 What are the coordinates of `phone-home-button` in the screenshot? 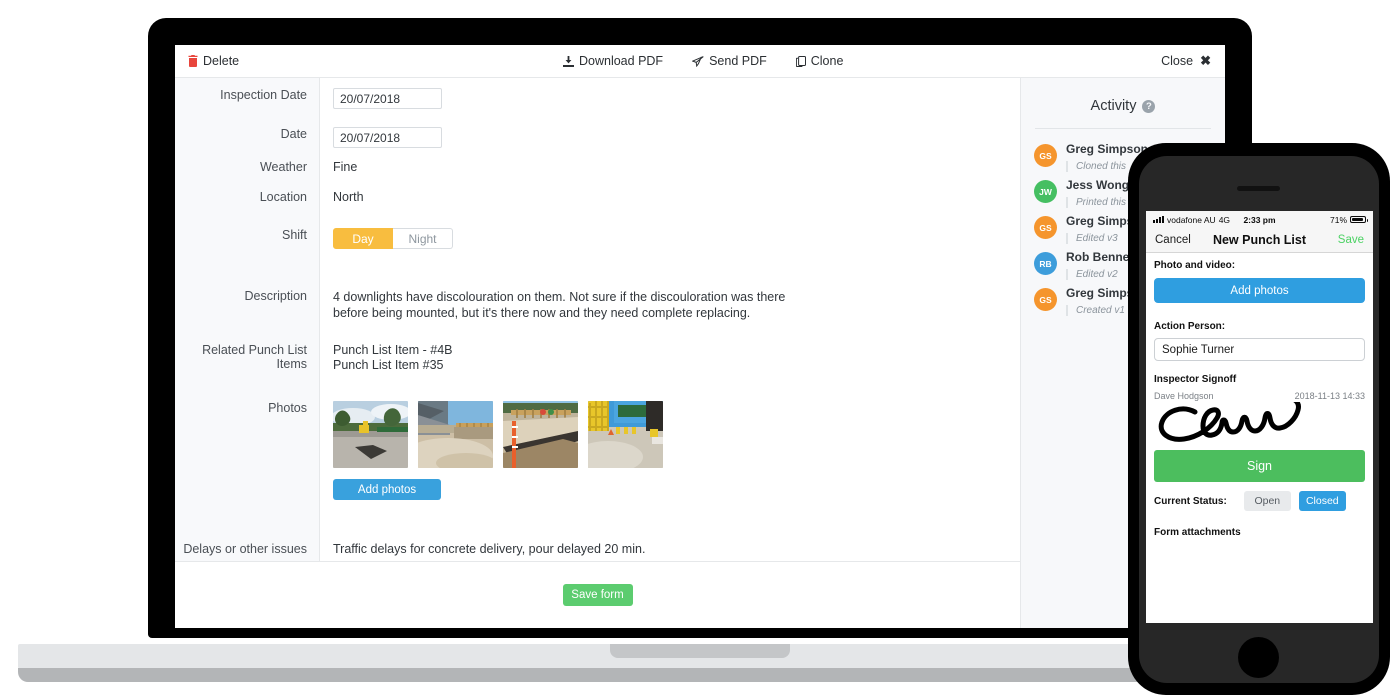 It's located at (1258, 657).